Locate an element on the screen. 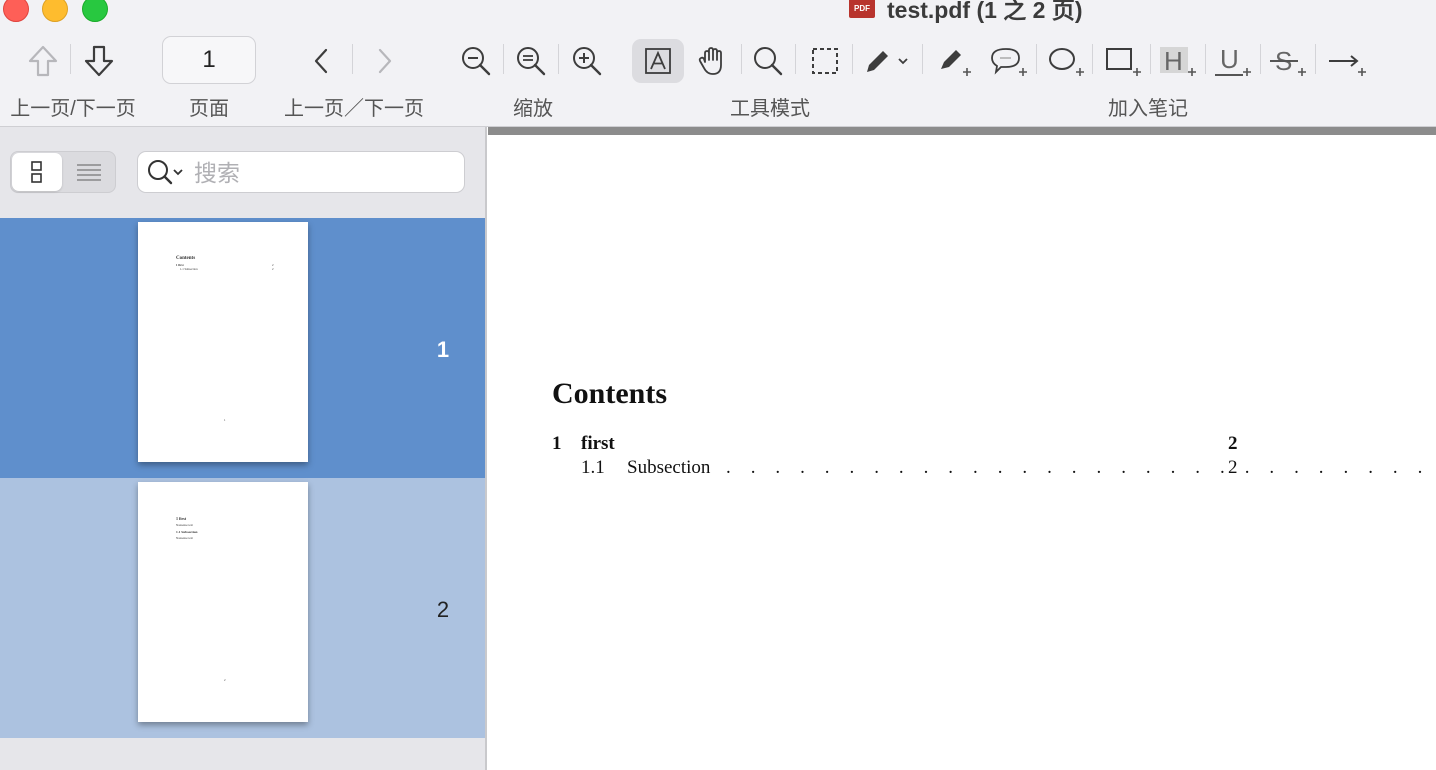 The width and height of the screenshot is (1436, 770). zoom-in-icon is located at coordinates (587, 61).